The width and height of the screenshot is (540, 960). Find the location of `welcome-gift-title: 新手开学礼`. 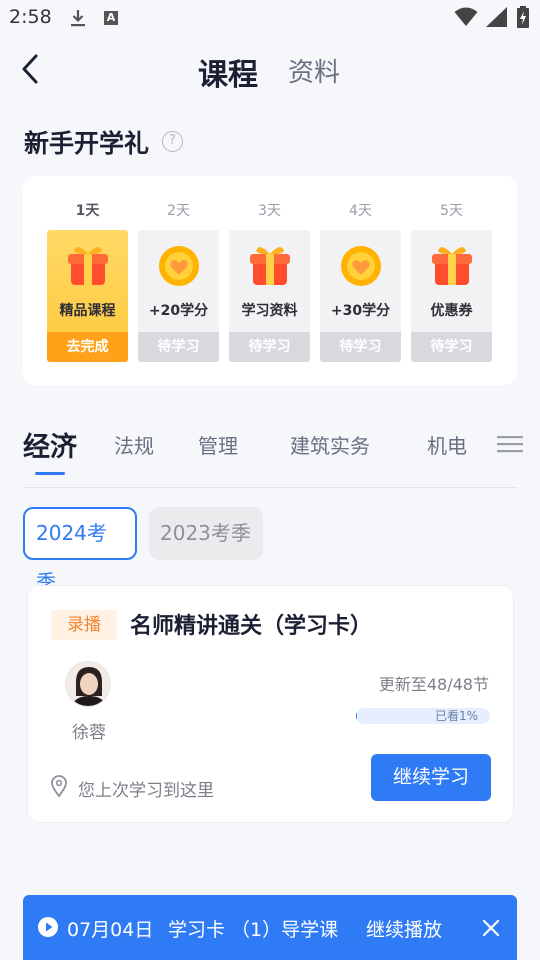

welcome-gift-title: 新手开学礼 is located at coordinates (87, 143).